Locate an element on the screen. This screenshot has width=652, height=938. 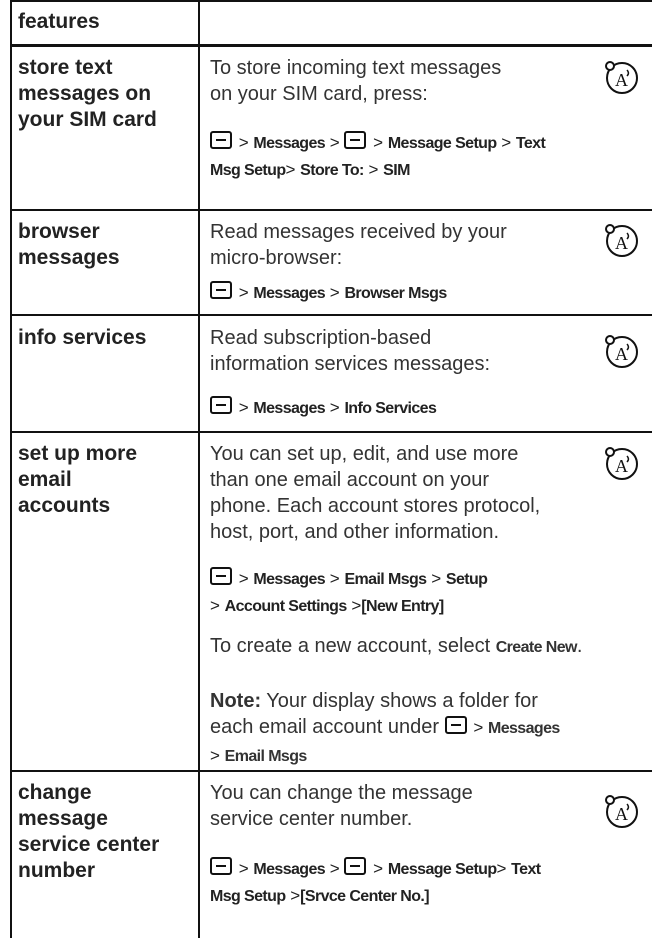
description-line: than one email account on your is located at coordinates (350, 480).